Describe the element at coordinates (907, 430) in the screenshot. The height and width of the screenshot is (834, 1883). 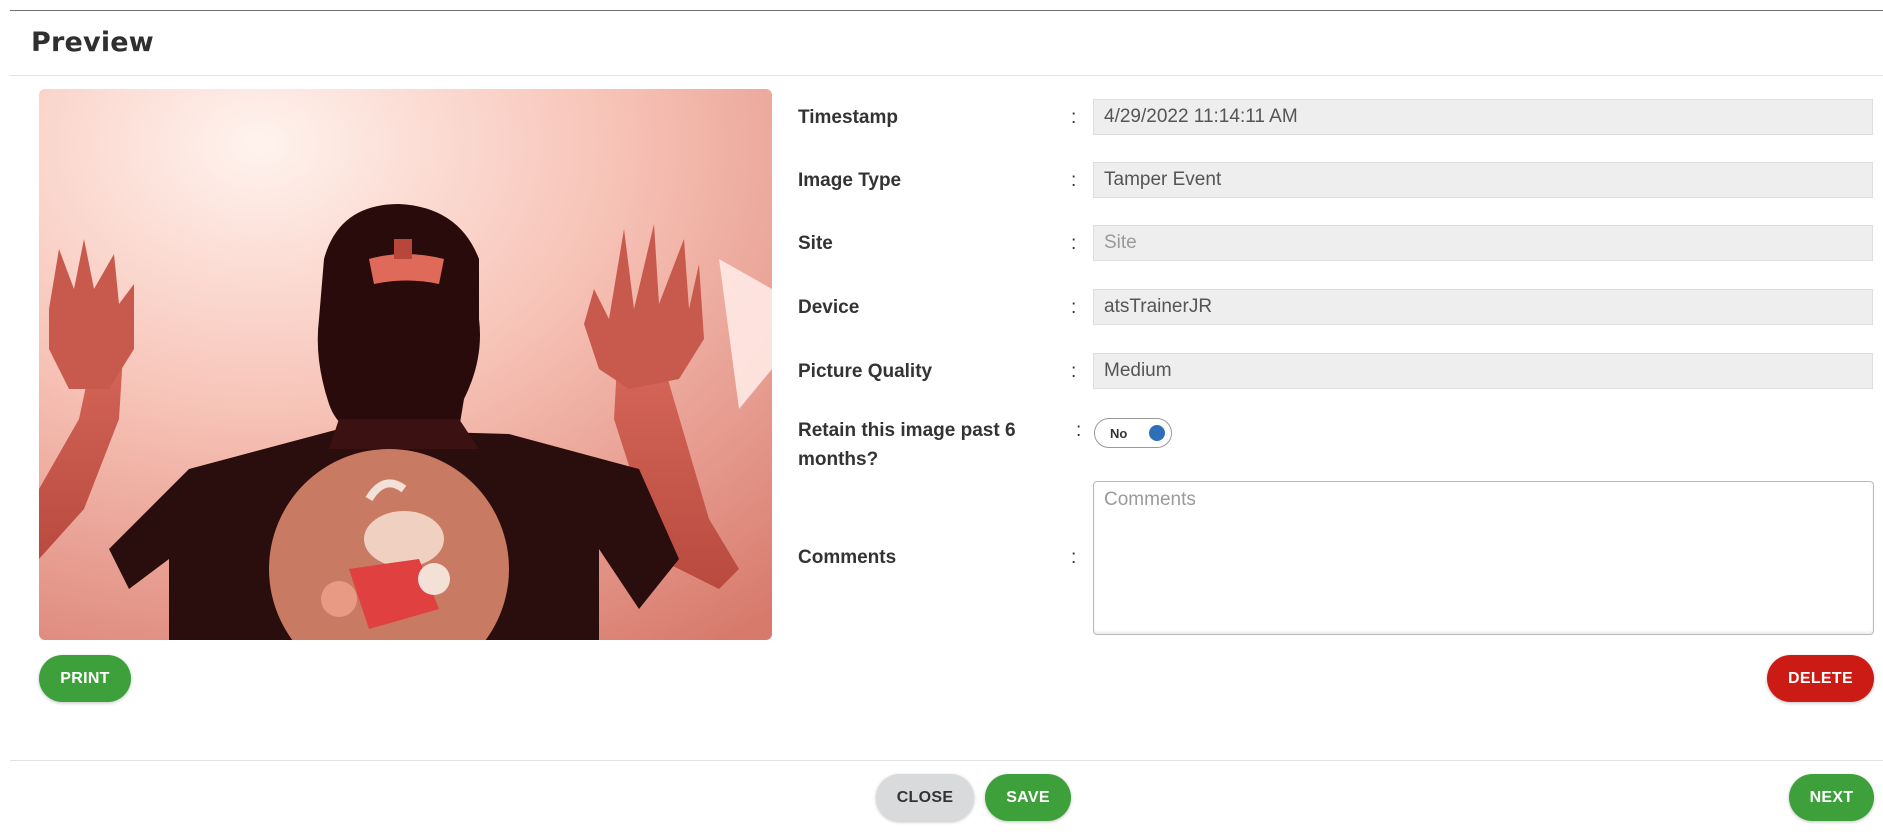
I see `retain-label-line1: Retain this image past 6` at that location.